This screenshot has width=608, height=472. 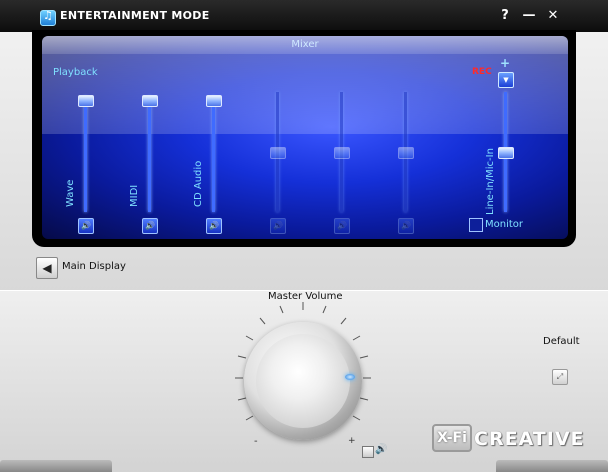 I want to click on rec-source-dropdown-button: ▼, so click(x=506, y=80).